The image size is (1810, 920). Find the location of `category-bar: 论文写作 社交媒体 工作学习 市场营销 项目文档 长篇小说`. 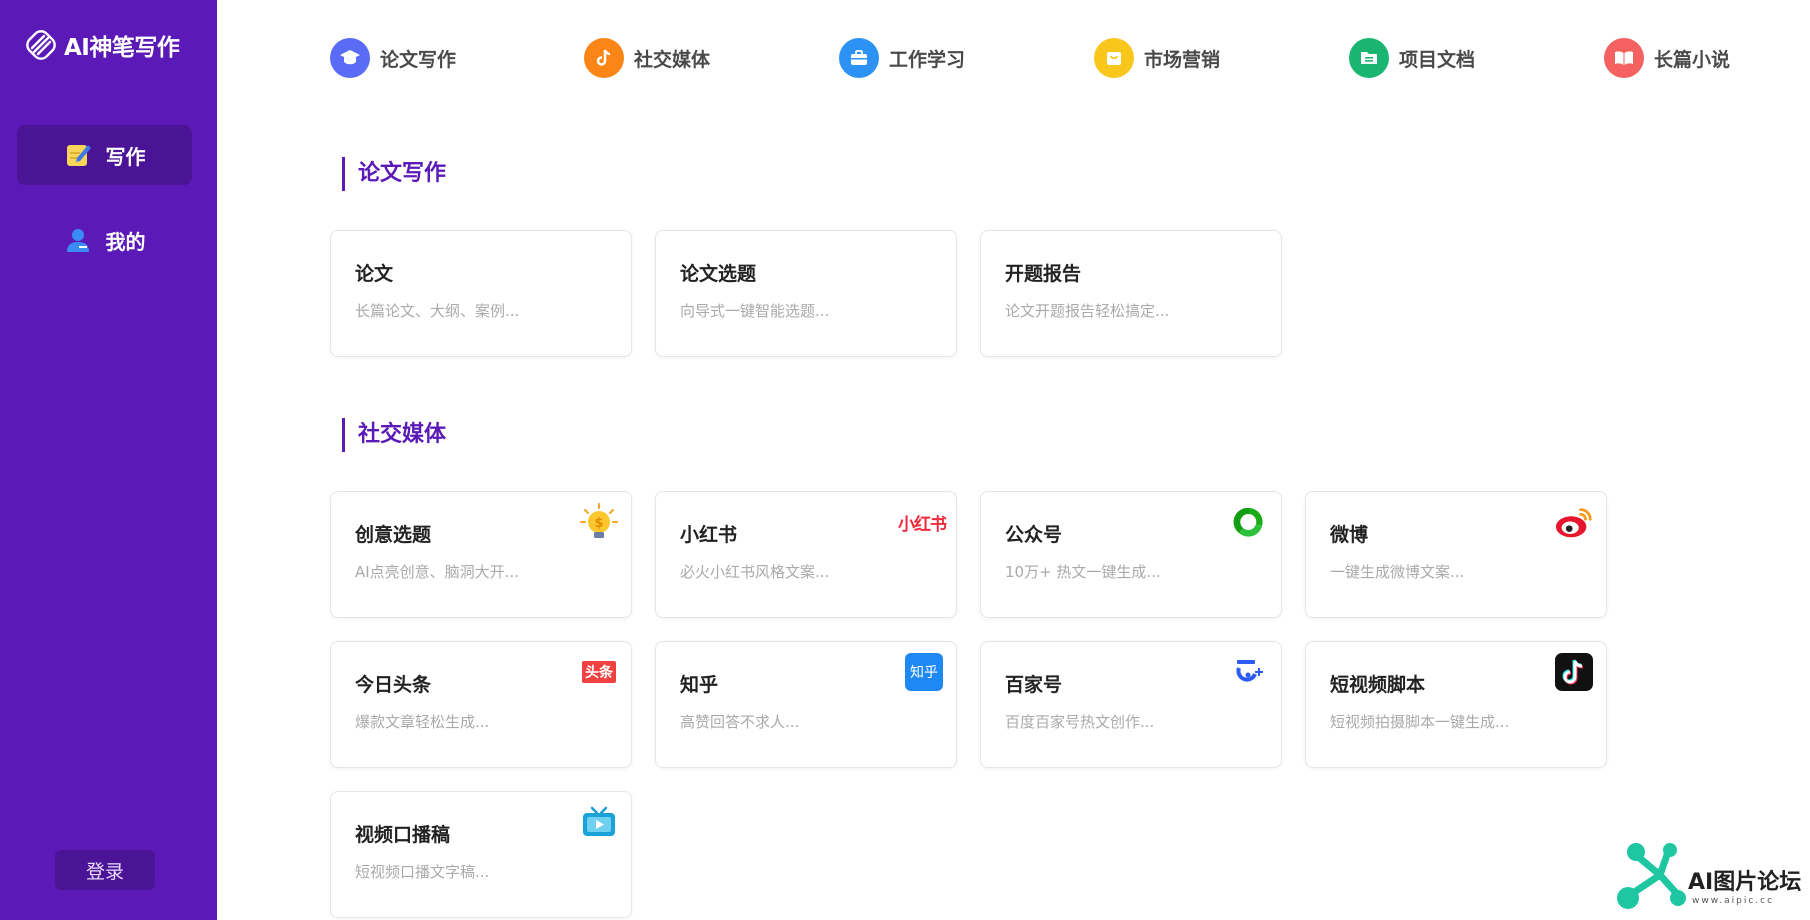

category-bar: 论文写作 社交媒体 工作学习 市场营销 项目文档 长篇小说 is located at coordinates (1040, 62).